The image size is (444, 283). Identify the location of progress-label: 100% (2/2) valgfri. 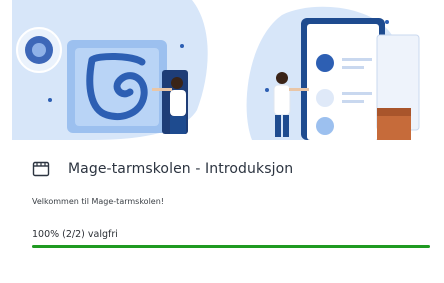
(75, 234).